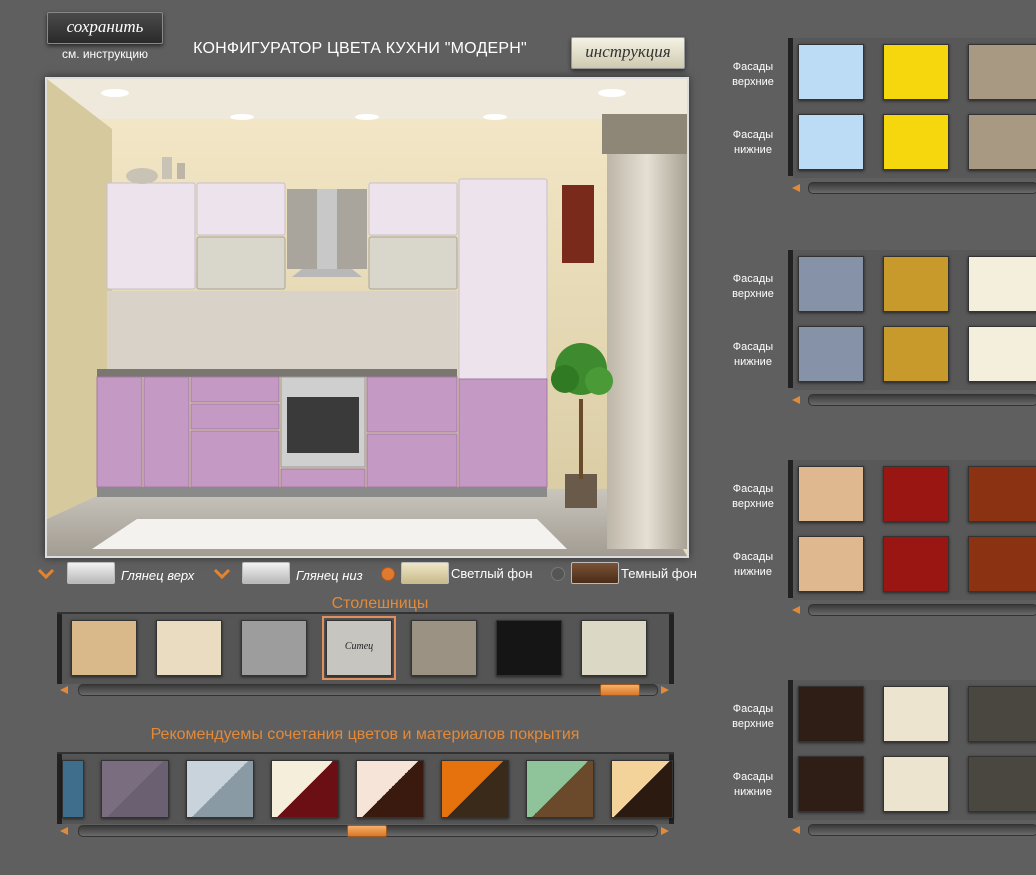 The image size is (1036, 875). I want to click on dark-bg-label: Темный фон, so click(659, 573).